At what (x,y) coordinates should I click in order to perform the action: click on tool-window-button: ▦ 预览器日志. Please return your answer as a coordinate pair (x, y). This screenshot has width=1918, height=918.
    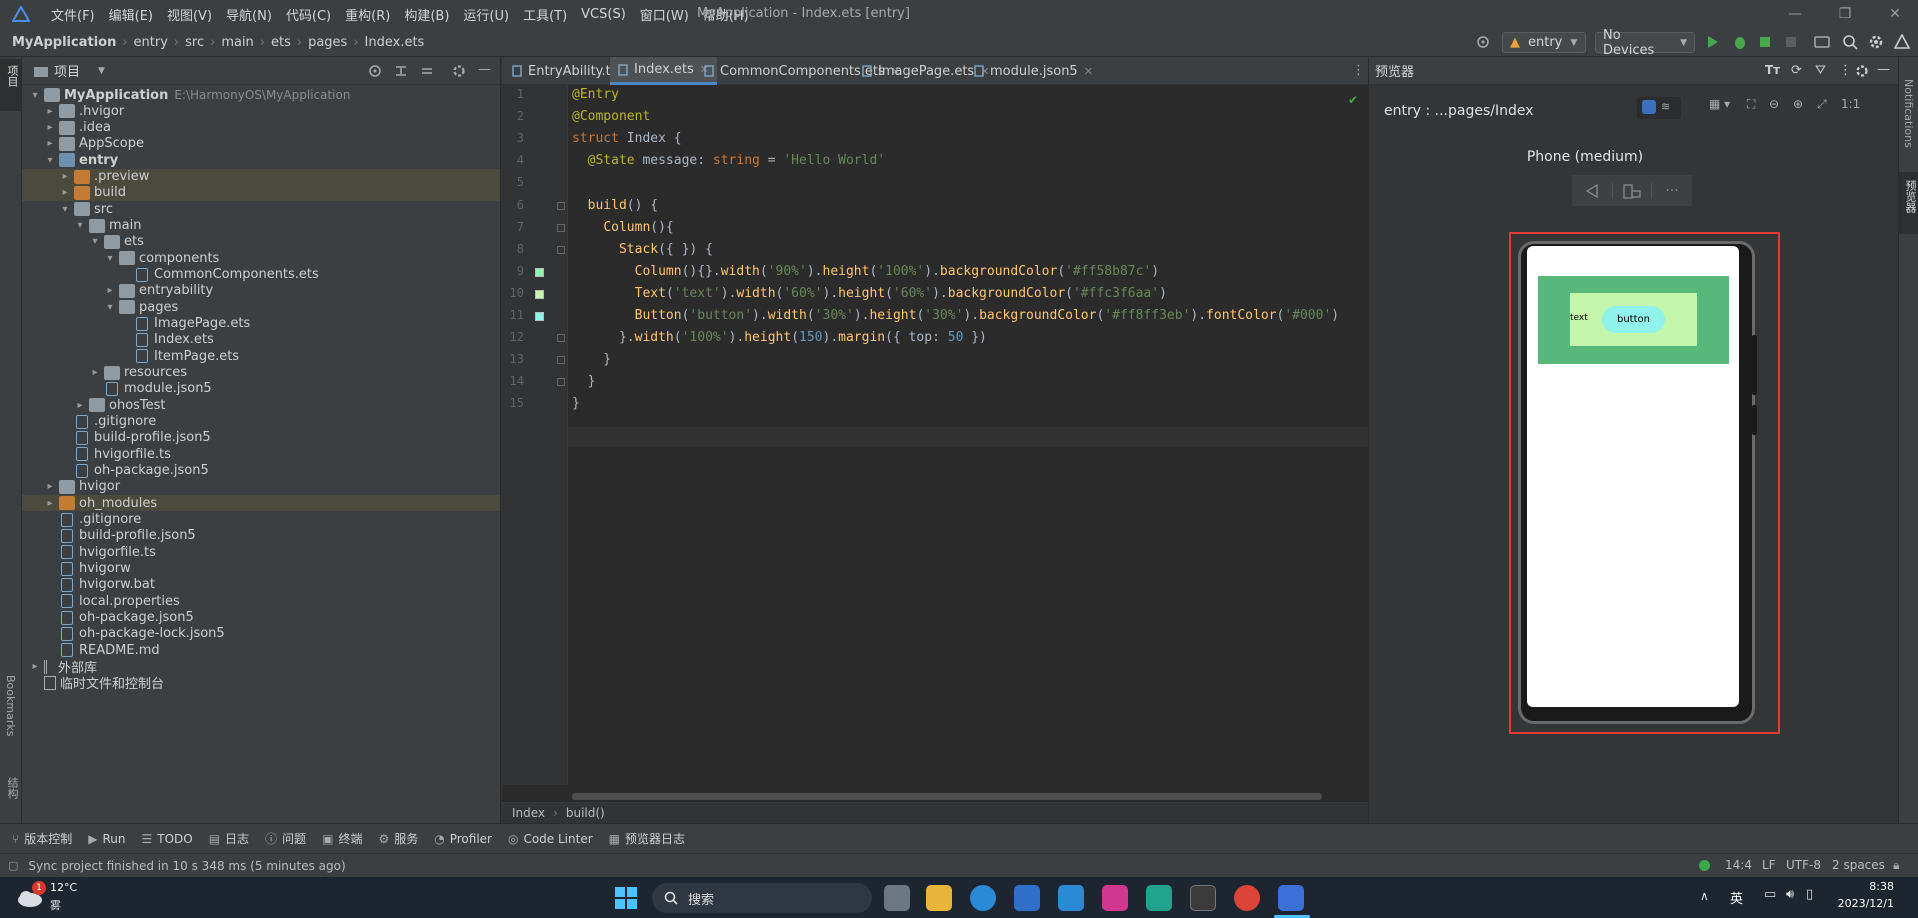
    Looking at the image, I should click on (647, 838).